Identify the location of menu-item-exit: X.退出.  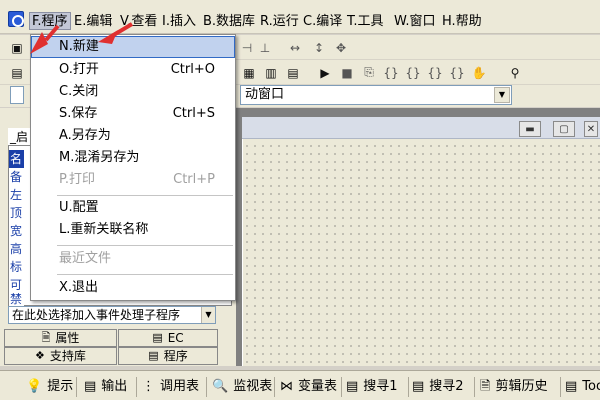
(133, 288).